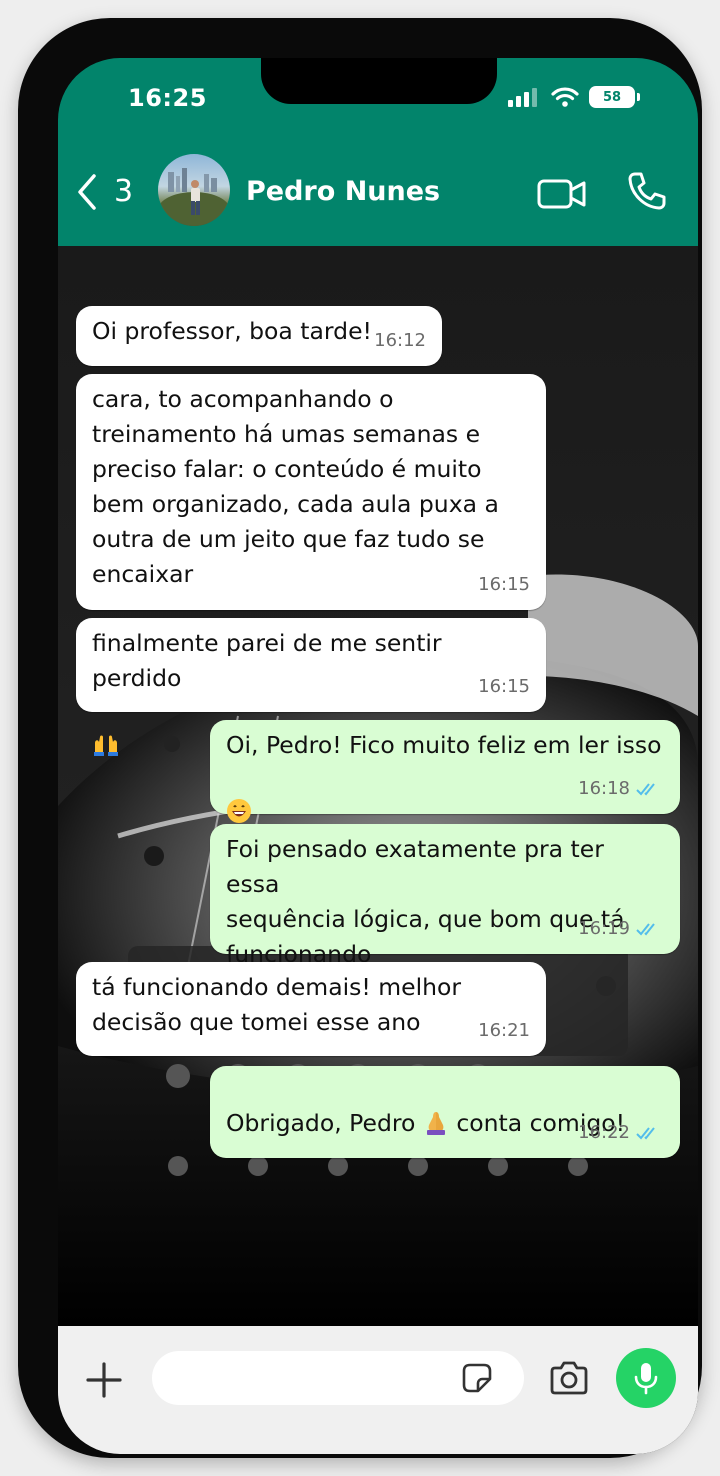 Image resolution: width=720 pixels, height=1476 pixels. What do you see at coordinates (239, 793) in the screenshot?
I see `grinning-face-emoji-icon` at bounding box center [239, 793].